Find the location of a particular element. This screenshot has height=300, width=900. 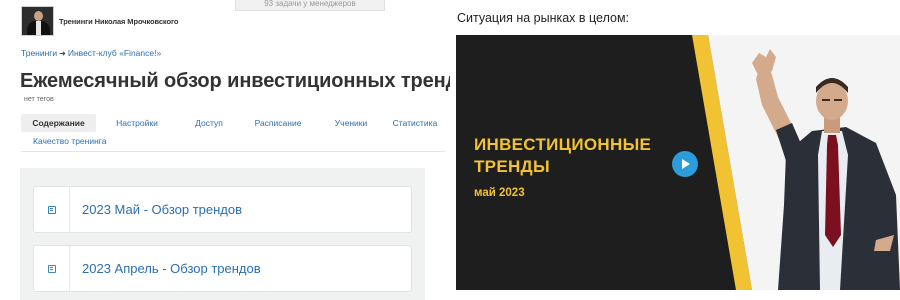

play-button is located at coordinates (685, 164).